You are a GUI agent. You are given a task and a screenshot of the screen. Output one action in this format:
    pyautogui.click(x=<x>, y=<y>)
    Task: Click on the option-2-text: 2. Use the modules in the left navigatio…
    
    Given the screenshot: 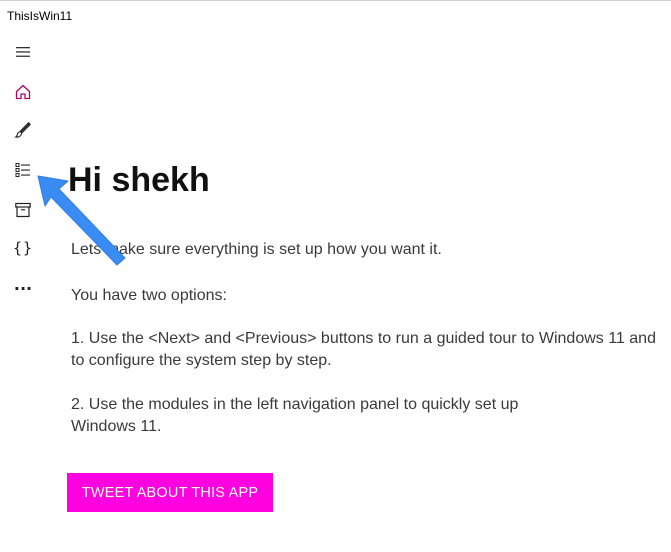 What is the action you would take?
    pyautogui.click(x=295, y=415)
    